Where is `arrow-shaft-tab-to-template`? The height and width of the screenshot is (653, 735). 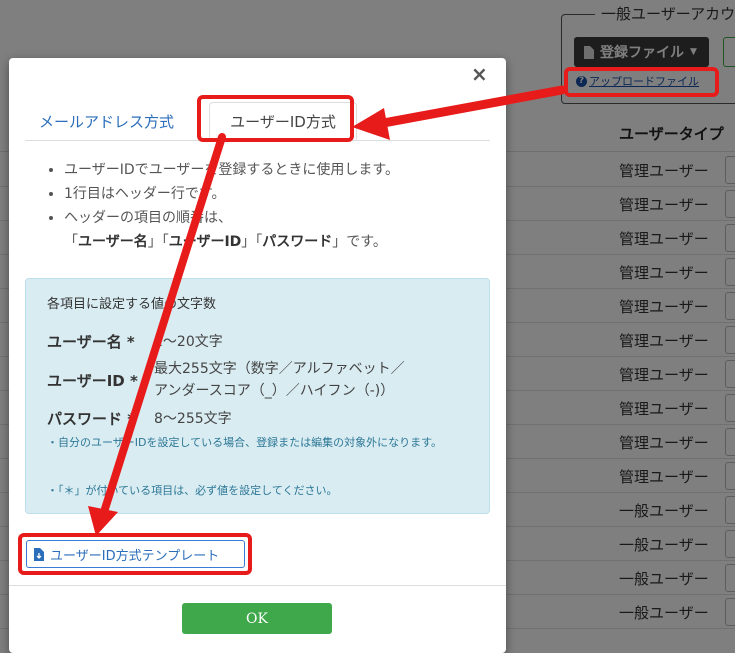
arrow-shaft-tab-to-template is located at coordinates (163, 324).